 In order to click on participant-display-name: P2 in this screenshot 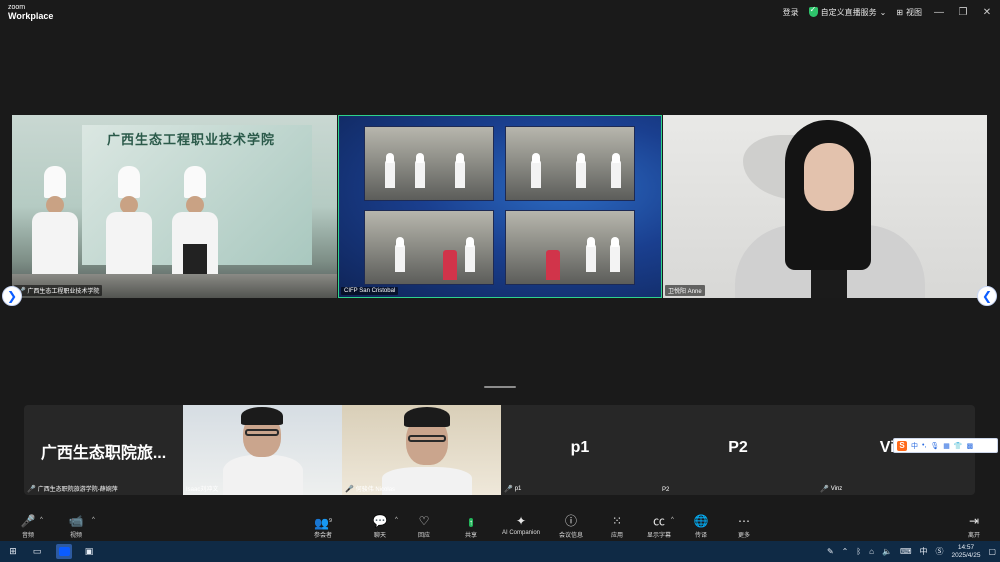, I will do `click(738, 447)`.